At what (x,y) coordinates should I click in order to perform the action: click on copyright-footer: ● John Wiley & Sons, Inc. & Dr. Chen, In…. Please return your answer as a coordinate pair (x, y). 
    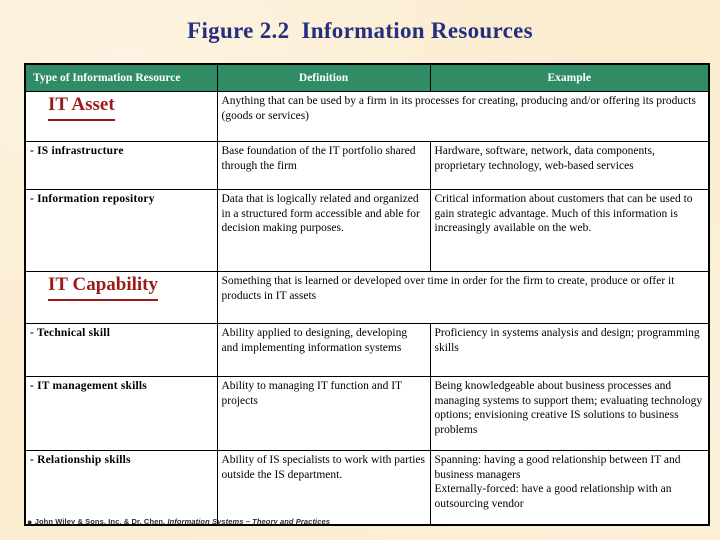
    Looking at the image, I should click on (178, 522).